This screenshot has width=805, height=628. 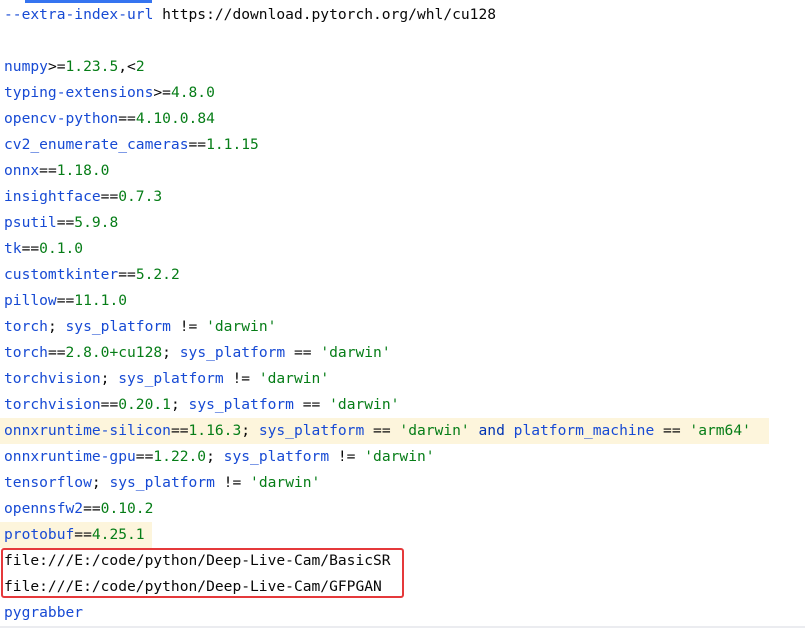 I want to click on code-token: psutil, so click(x=30, y=222).